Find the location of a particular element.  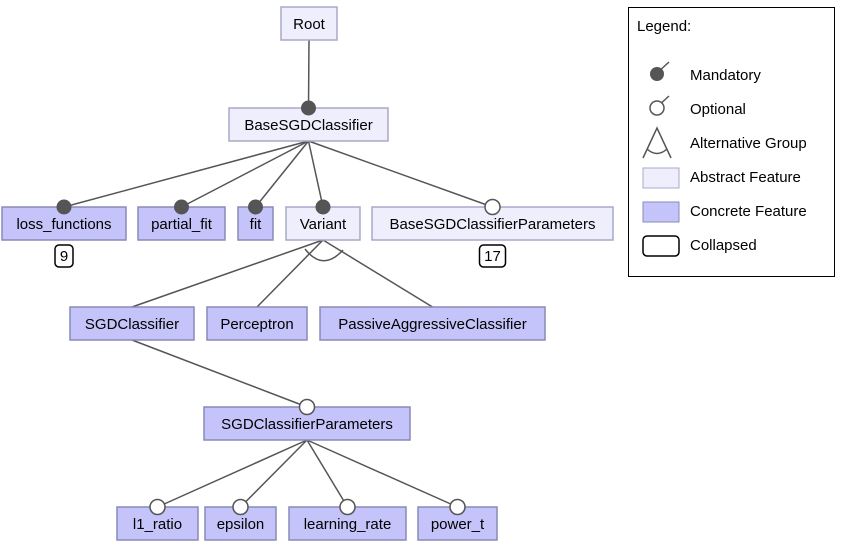

edge-sgdparams-l1 is located at coordinates (232, 473).